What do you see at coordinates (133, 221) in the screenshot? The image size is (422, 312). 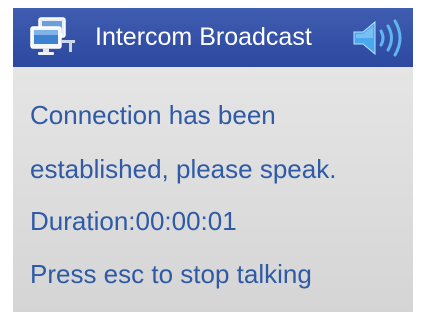 I see `call-duration: Duration:00:00:01` at bounding box center [133, 221].